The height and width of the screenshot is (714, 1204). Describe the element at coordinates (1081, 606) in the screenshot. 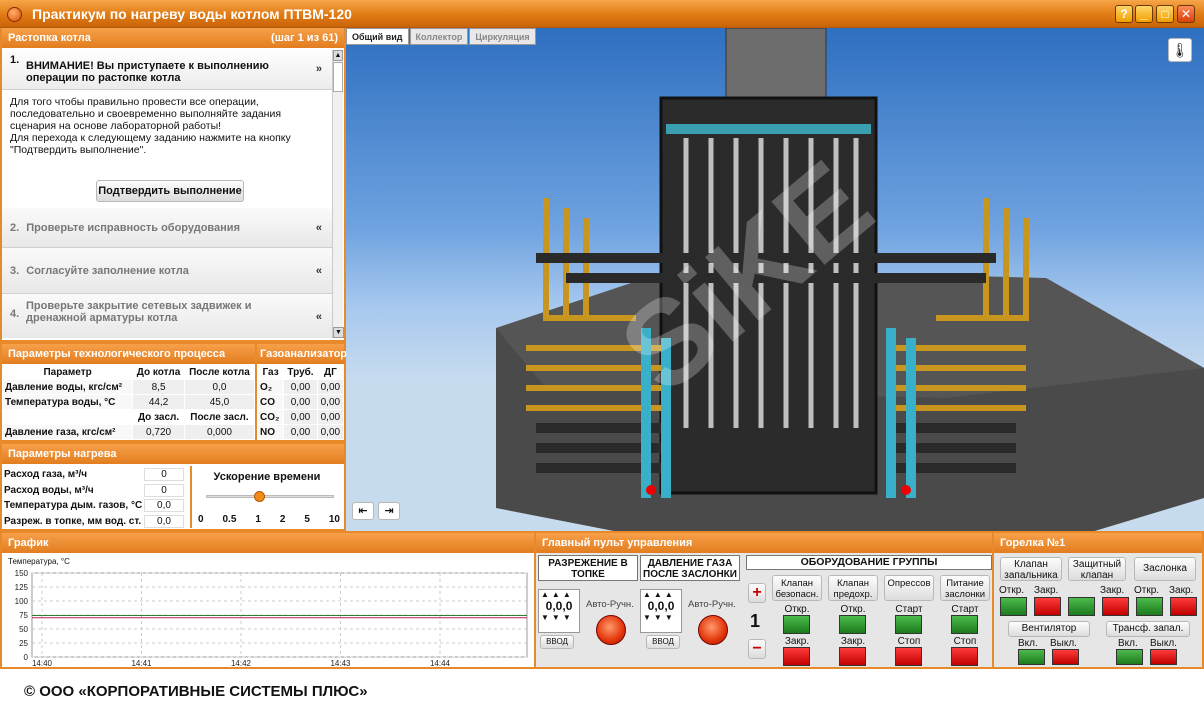

I see `safety-open-indicator` at that location.